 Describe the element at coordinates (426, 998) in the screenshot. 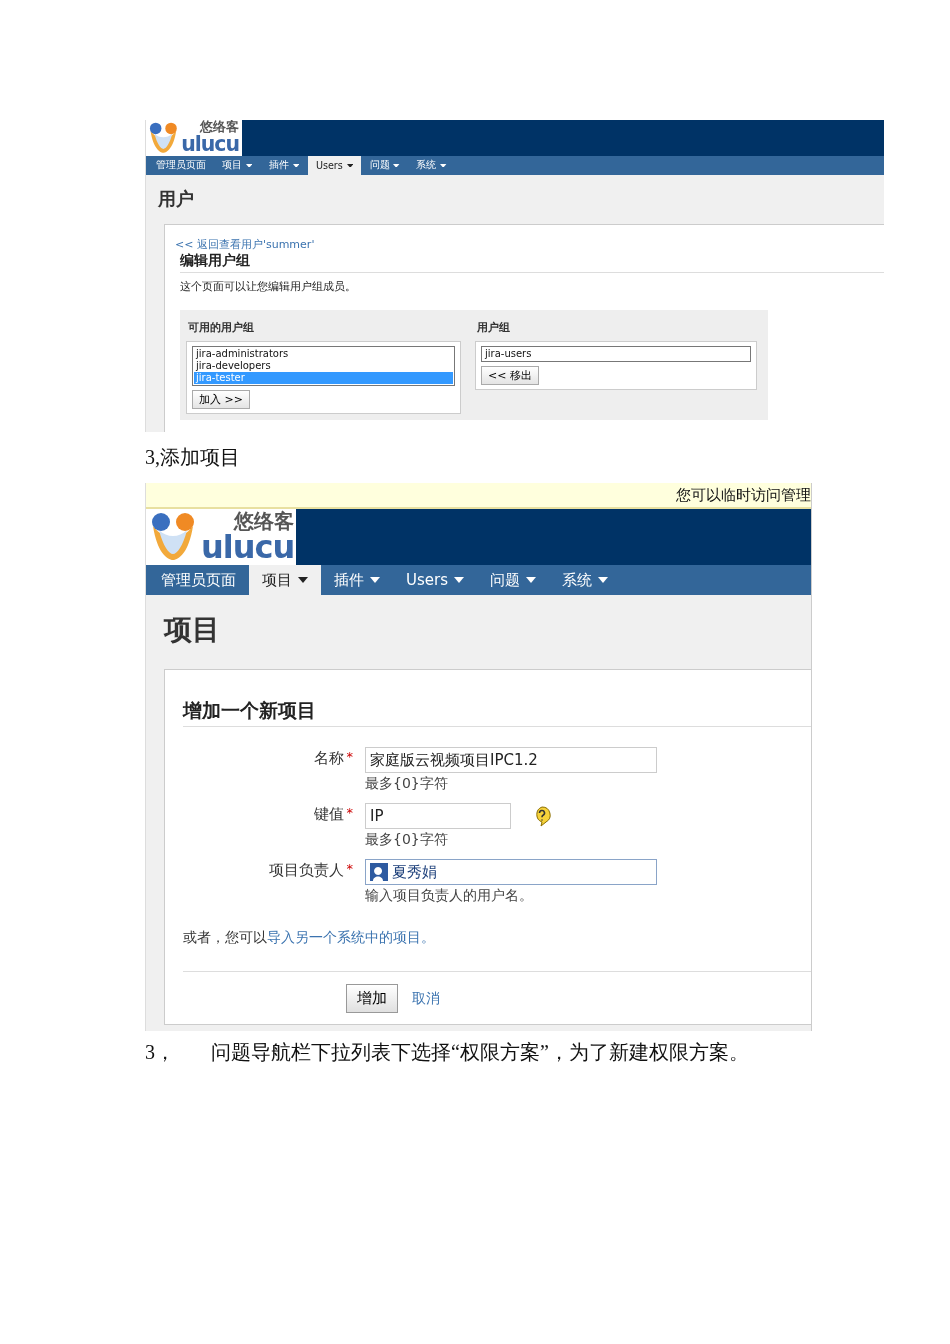

I see `cancel-link: 取消` at that location.